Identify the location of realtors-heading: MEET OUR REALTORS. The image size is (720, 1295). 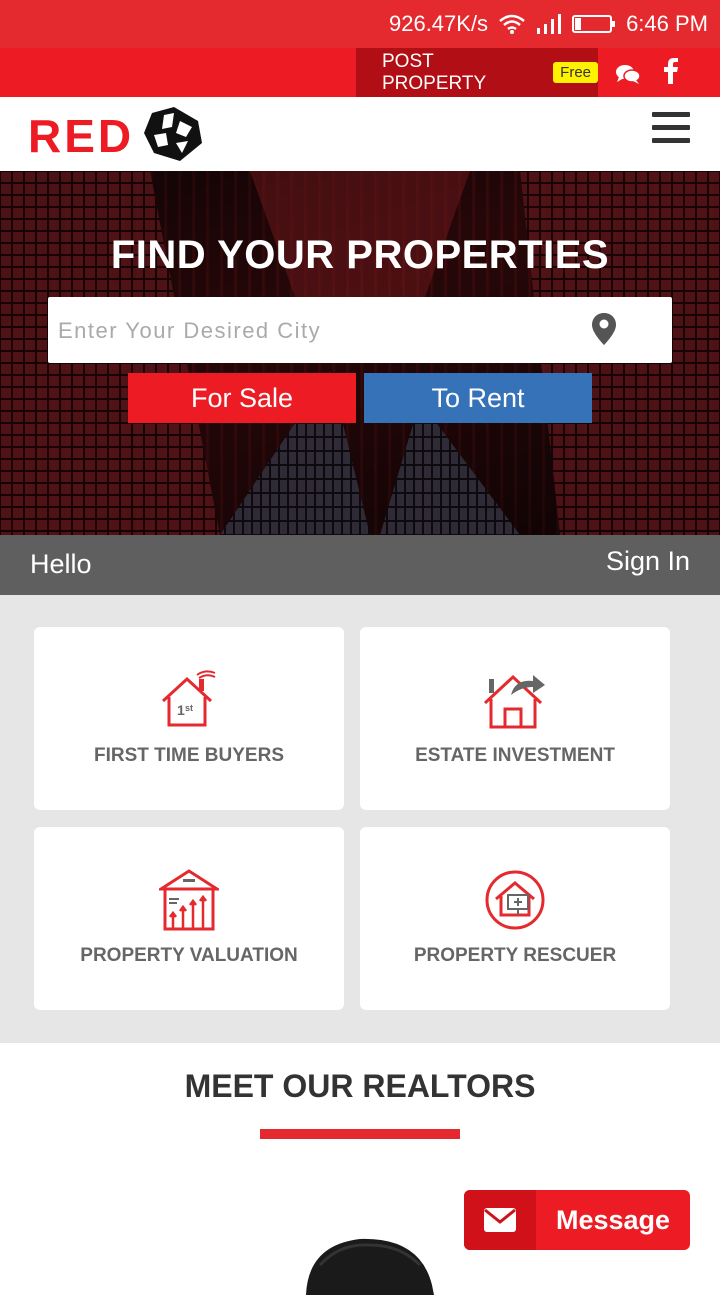
(360, 1086).